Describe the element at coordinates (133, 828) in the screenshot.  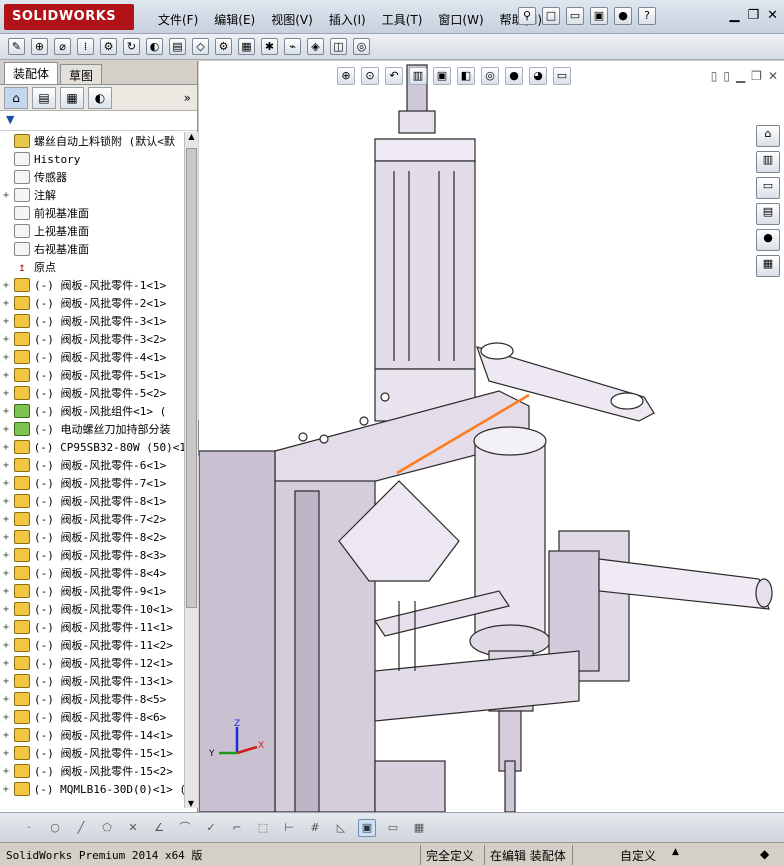
I see `trim-icon: ✕` at that location.